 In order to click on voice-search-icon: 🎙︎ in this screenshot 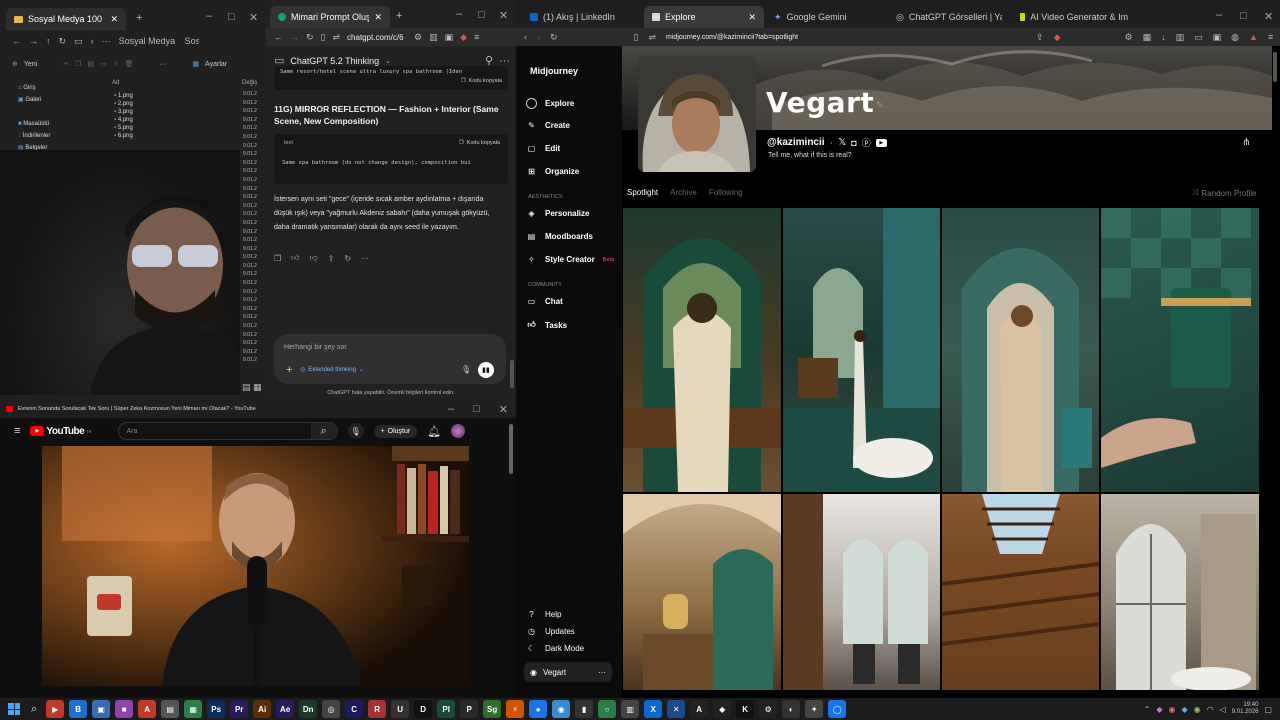, I will do `click(355, 431)`.